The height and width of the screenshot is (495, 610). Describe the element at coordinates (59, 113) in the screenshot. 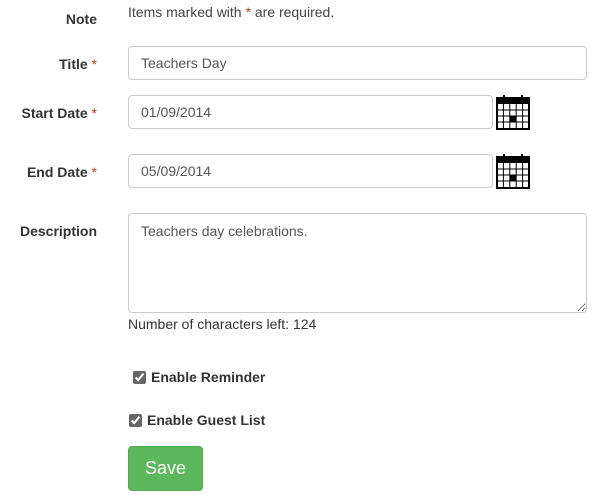

I see `start-date-label: Start Date *` at that location.